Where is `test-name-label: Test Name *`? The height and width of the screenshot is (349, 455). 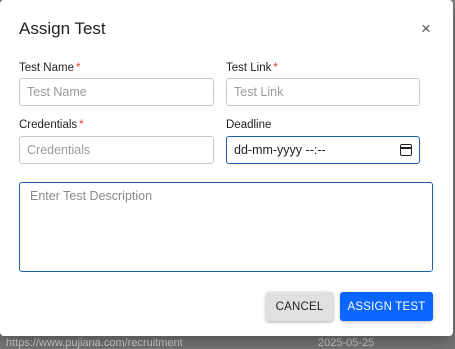
test-name-label: Test Name * is located at coordinates (49, 68).